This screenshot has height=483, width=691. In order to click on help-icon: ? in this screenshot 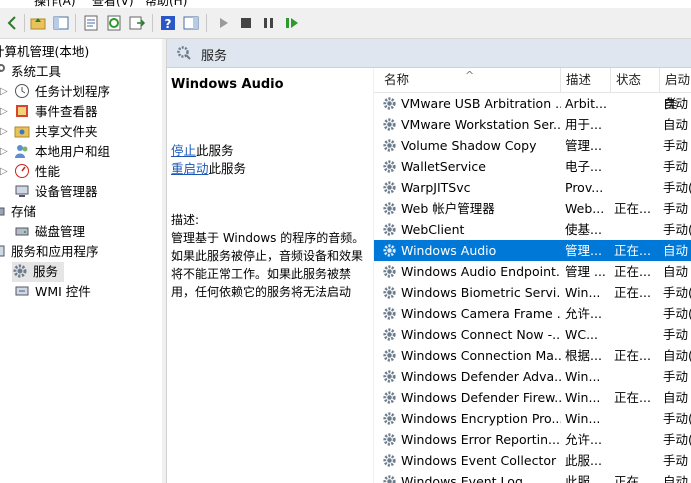, I will do `click(168, 23)`.